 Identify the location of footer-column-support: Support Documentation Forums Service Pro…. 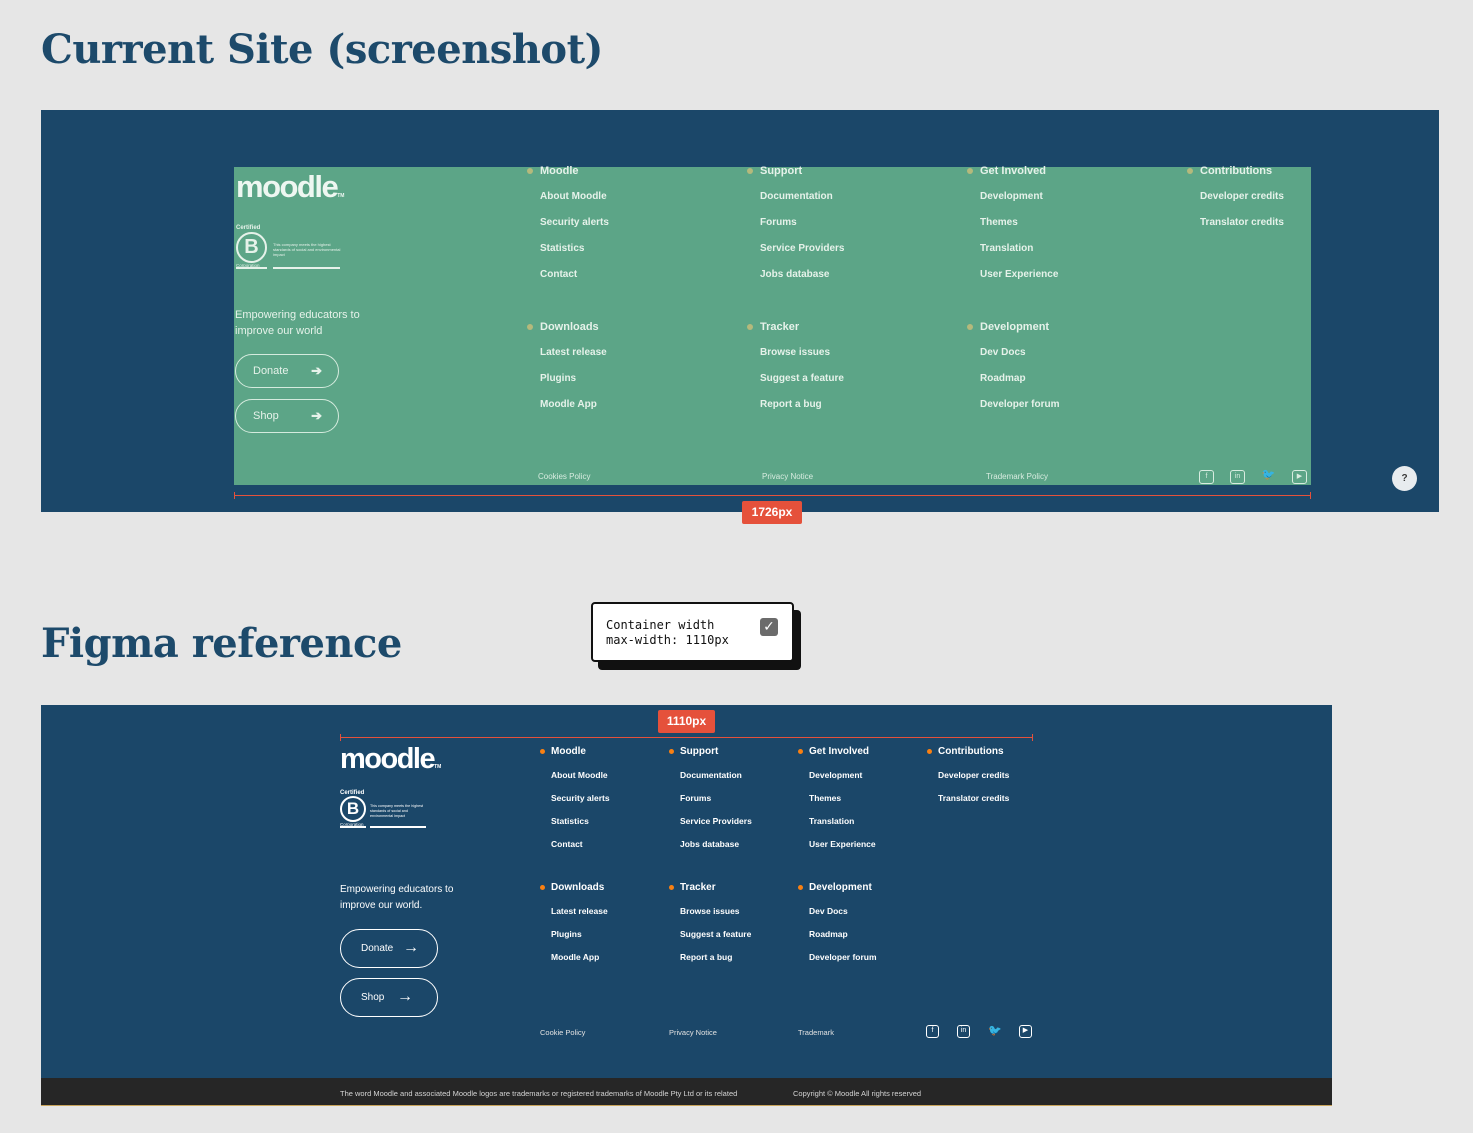
(846, 224).